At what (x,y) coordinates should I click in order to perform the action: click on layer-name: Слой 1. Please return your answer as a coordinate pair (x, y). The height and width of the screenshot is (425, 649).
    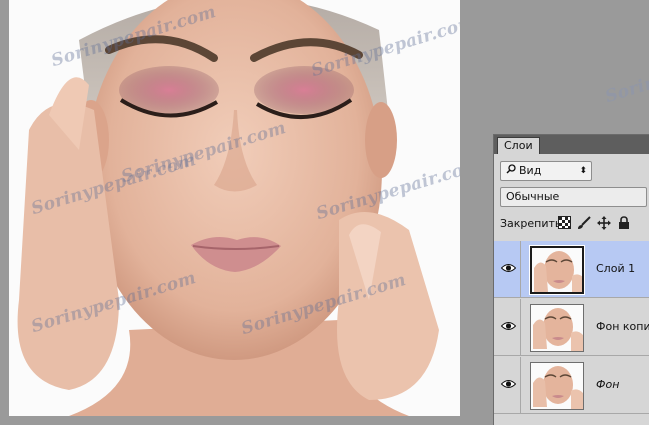
    Looking at the image, I should click on (615, 268).